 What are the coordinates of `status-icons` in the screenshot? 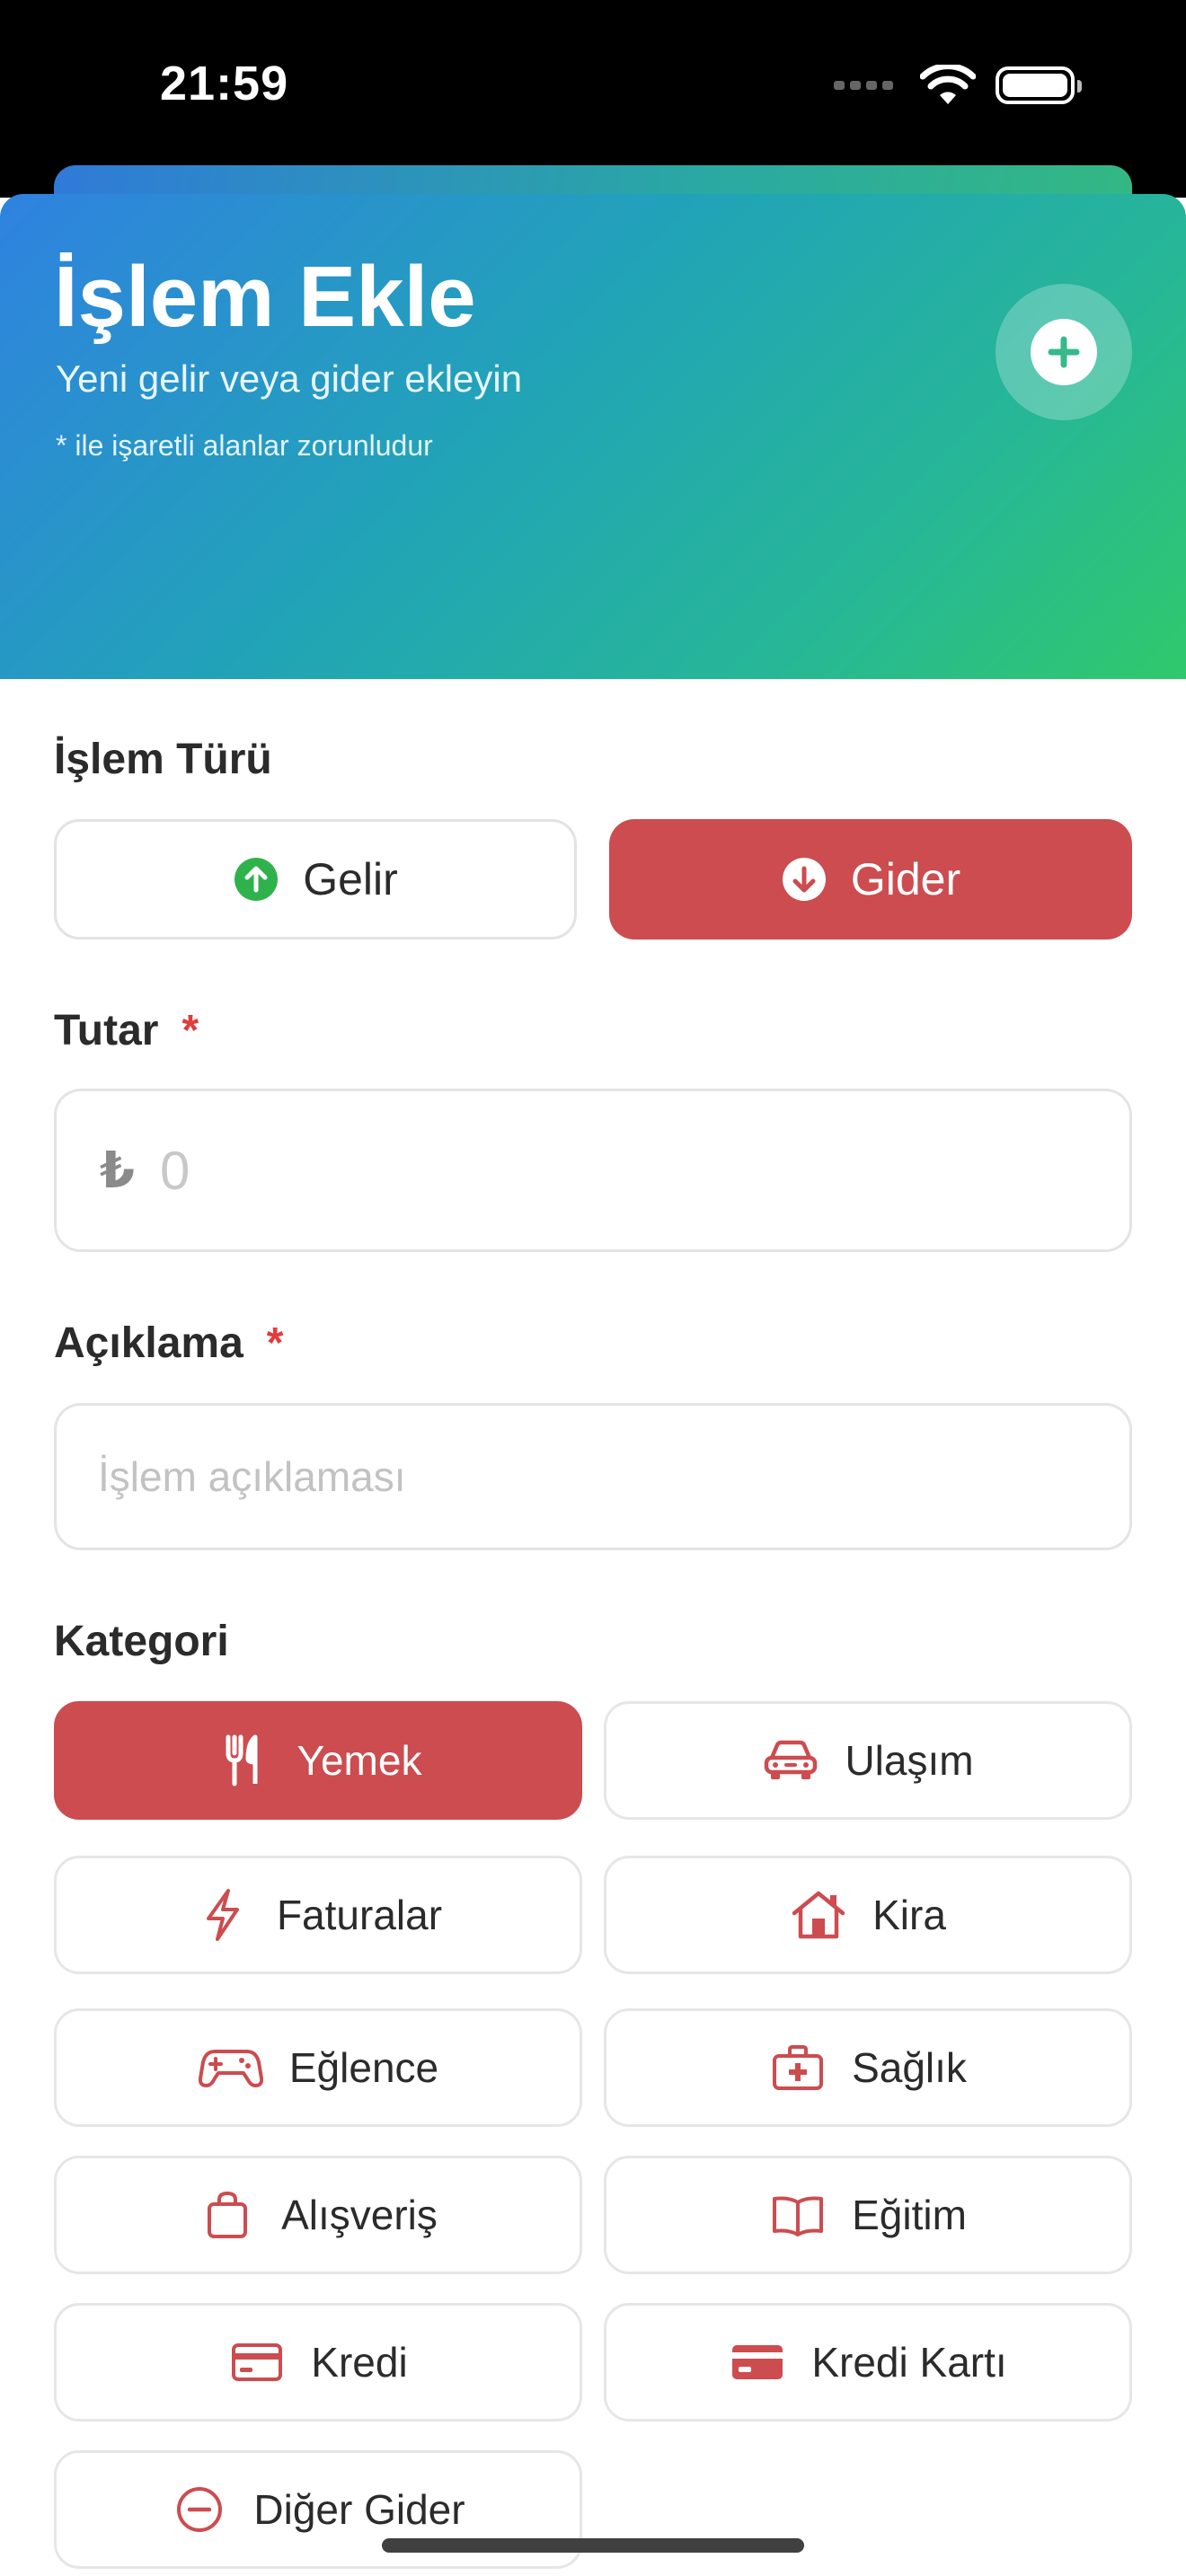 It's located at (958, 85).